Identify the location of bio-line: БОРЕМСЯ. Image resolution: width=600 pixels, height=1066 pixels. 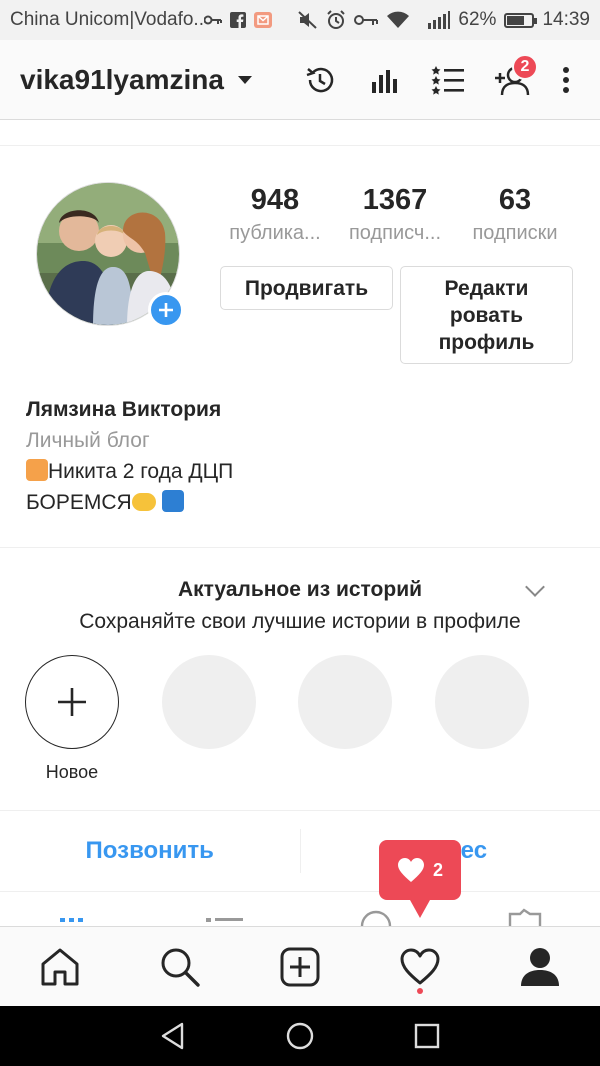
(306, 502).